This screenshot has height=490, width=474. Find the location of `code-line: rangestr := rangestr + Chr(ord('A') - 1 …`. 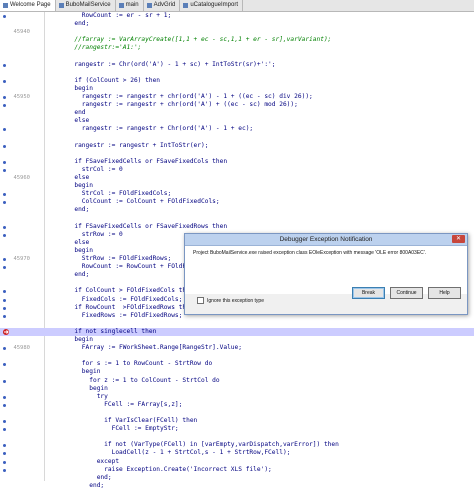

code-line: rangestr := rangestr + Chr(ord('A') - 1 … is located at coordinates (237, 129).